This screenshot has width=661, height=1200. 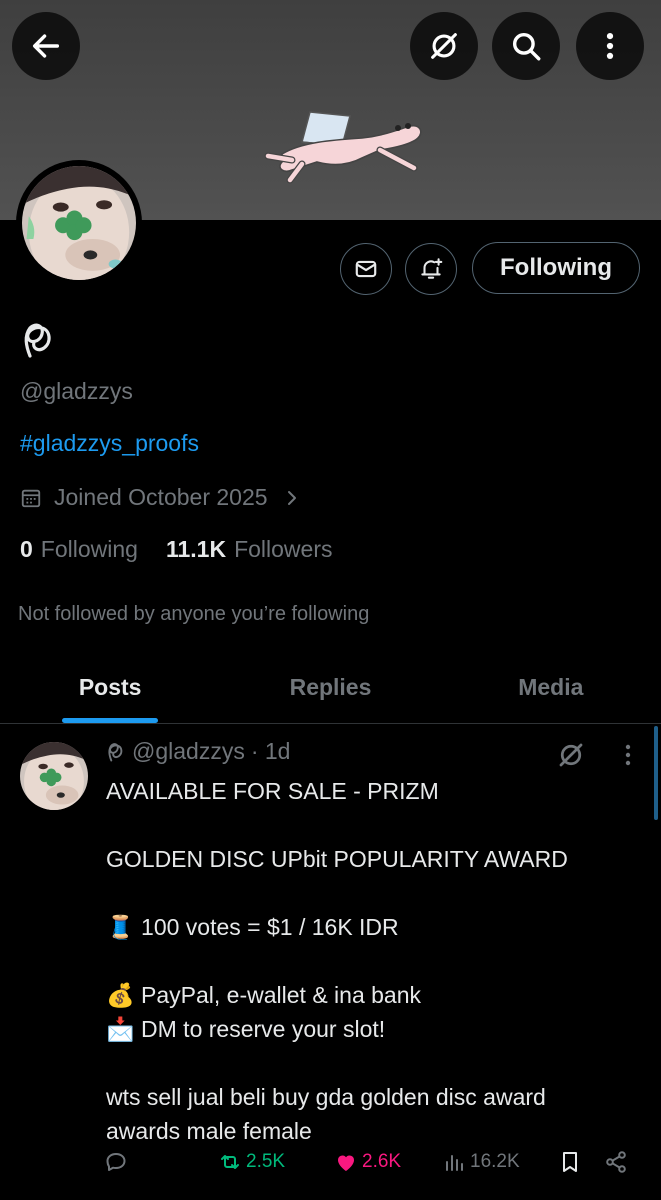 I want to click on share-icon, so click(x=616, y=1162).